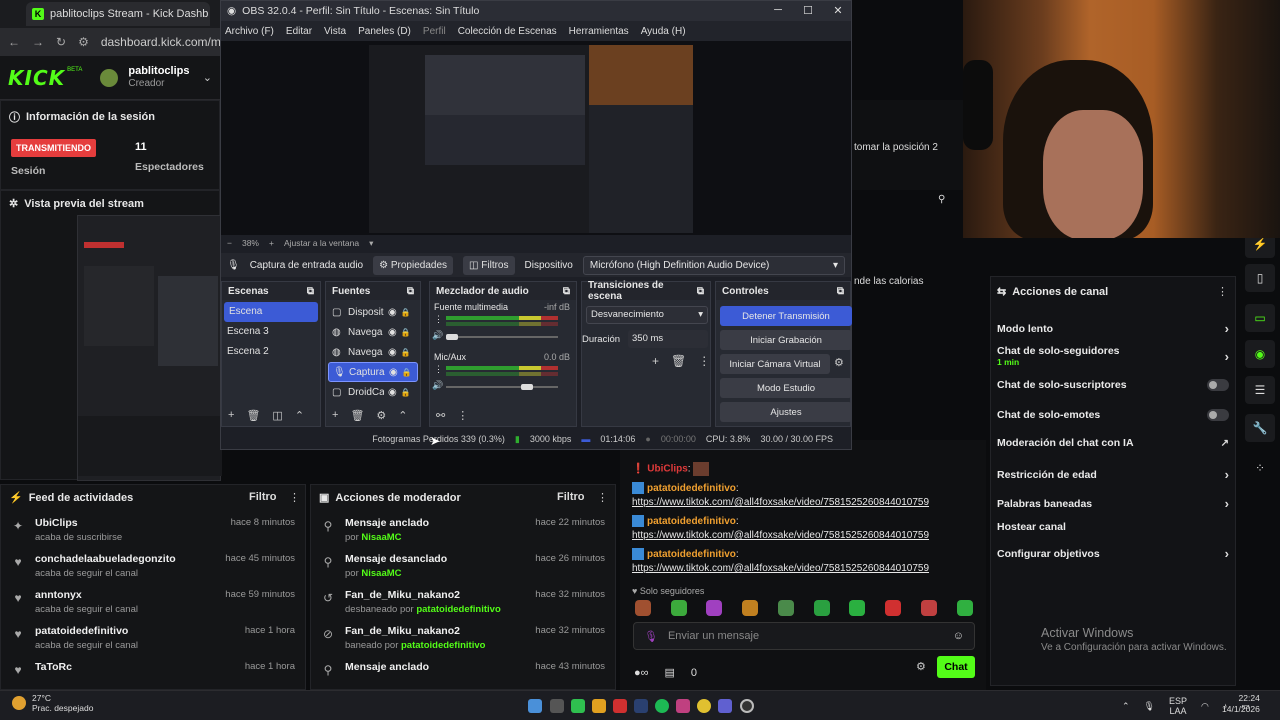 The image size is (1280, 720). What do you see at coordinates (435, 559) in the screenshot?
I see `mod-item-title: Mensaje desanclado` at bounding box center [435, 559].